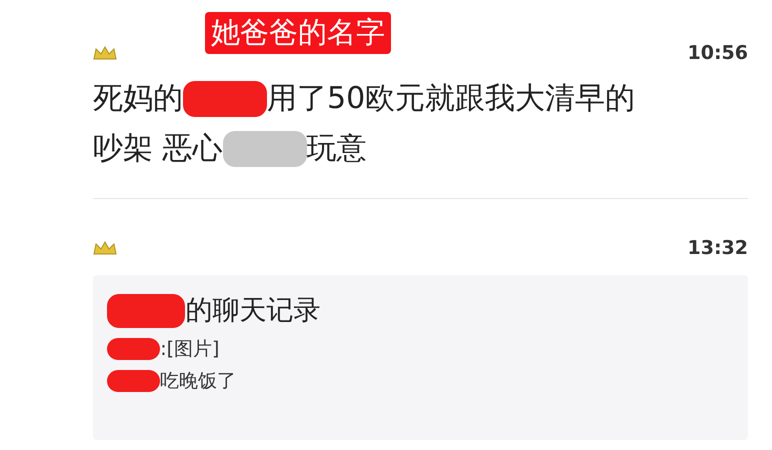 The image size is (772, 450). What do you see at coordinates (718, 248) in the screenshot?
I see `message-time: 13:32` at bounding box center [718, 248].